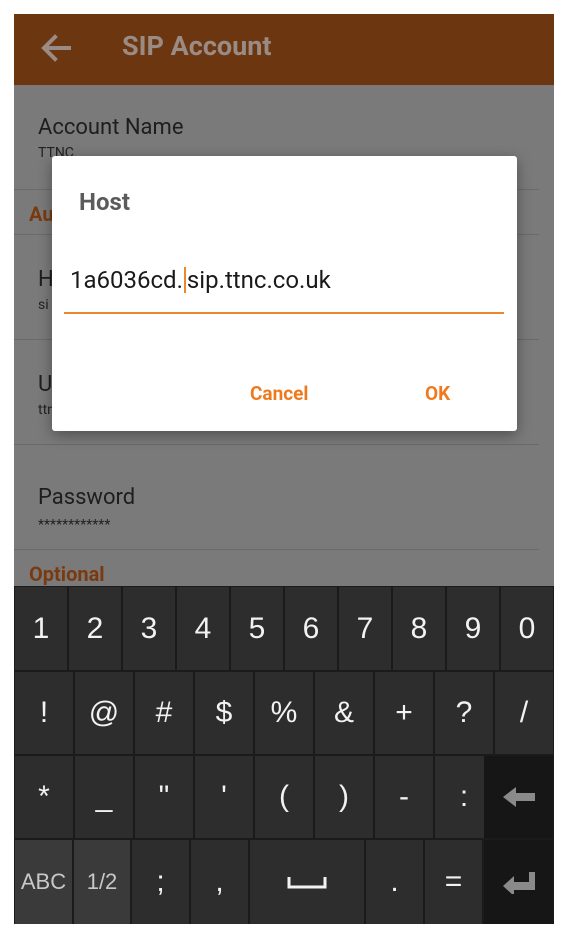  What do you see at coordinates (394, 882) in the screenshot?
I see `key-period: .` at bounding box center [394, 882].